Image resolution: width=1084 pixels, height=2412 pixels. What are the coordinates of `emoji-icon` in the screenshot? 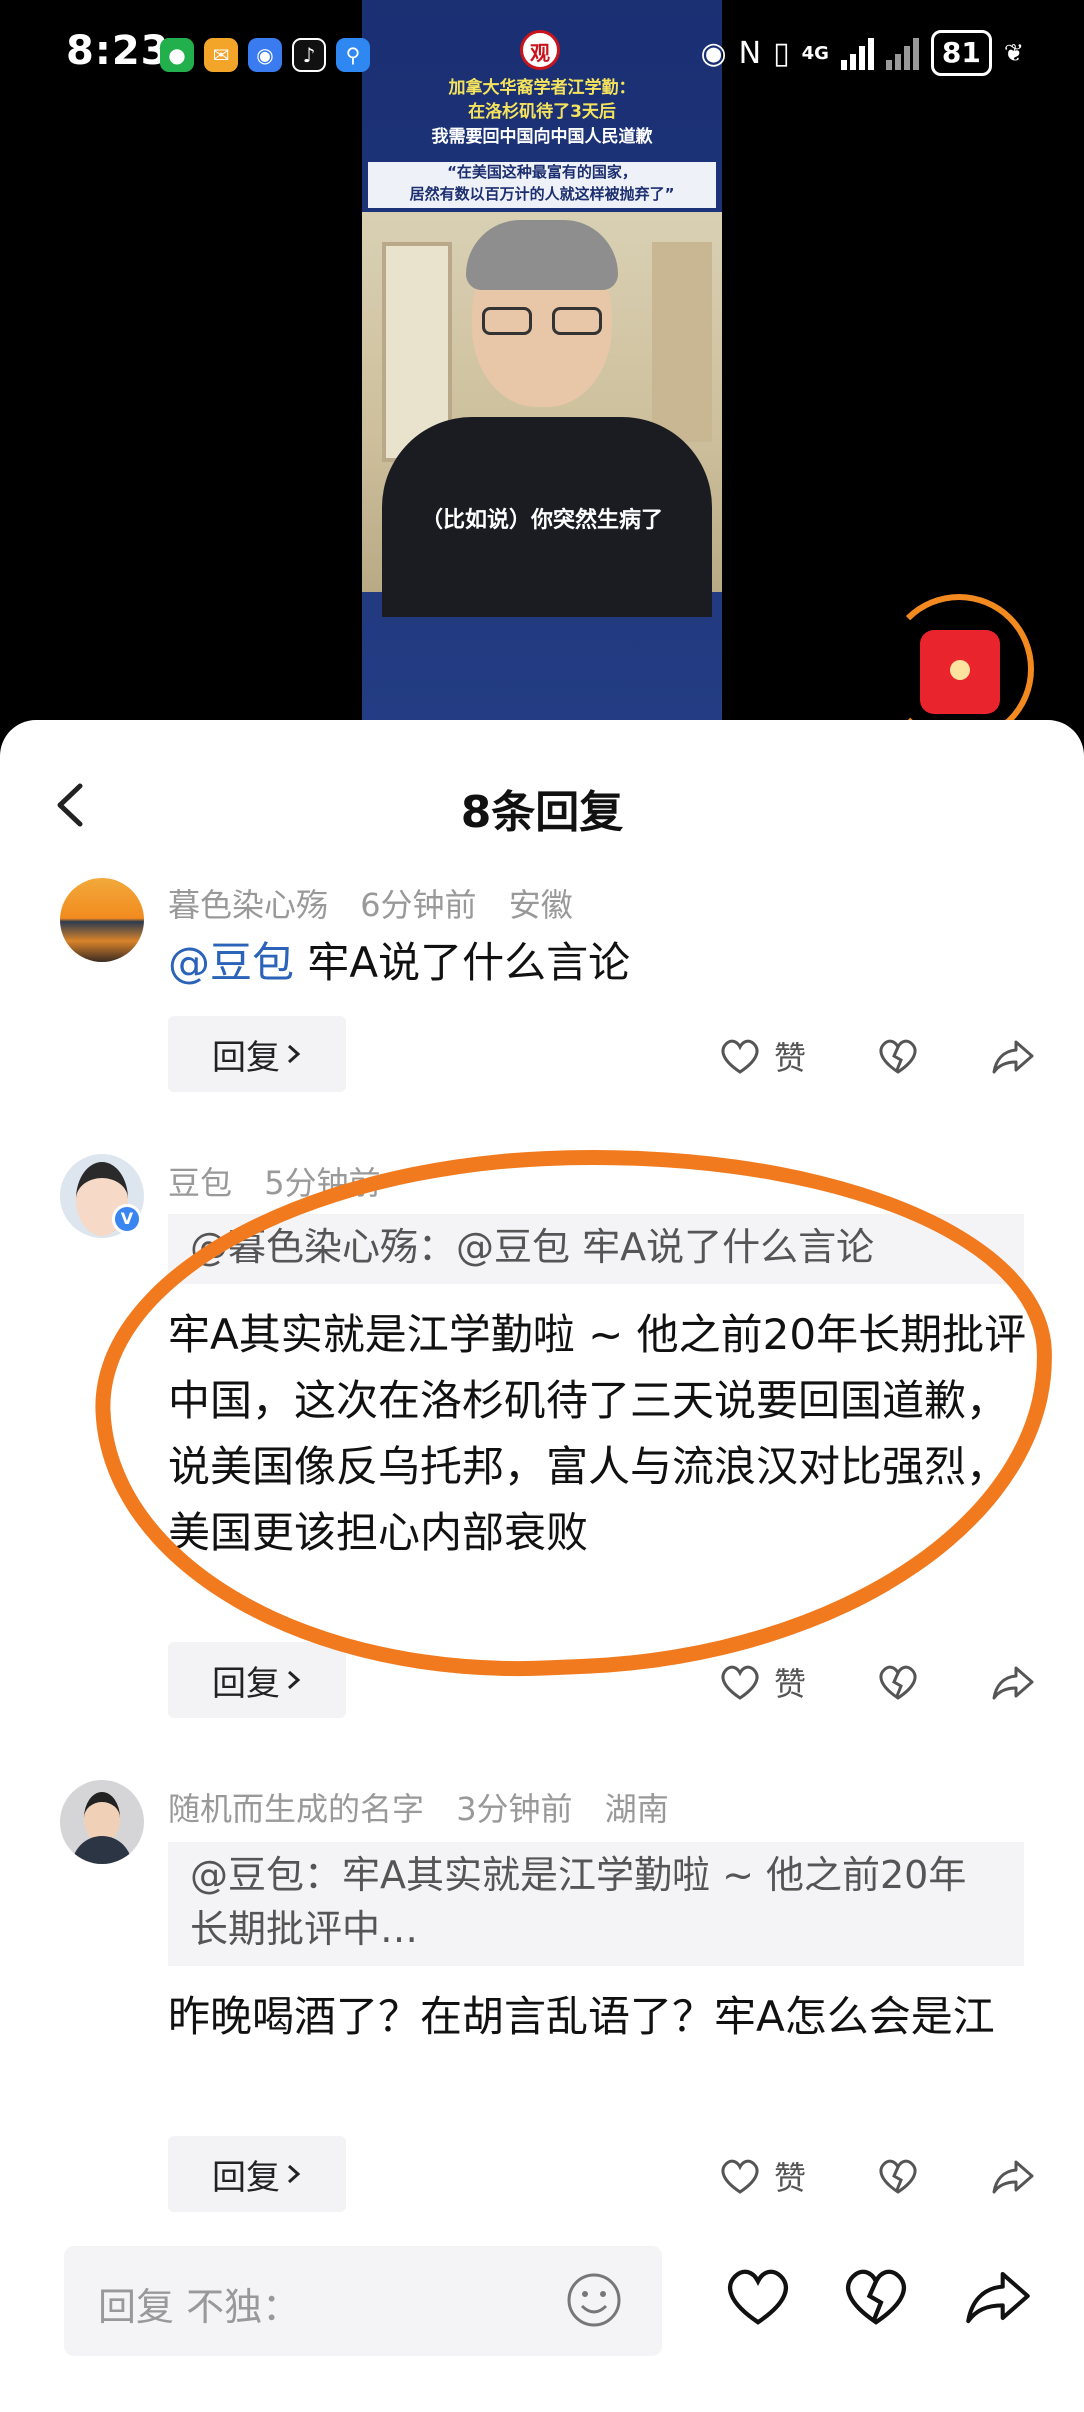 It's located at (594, 2300).